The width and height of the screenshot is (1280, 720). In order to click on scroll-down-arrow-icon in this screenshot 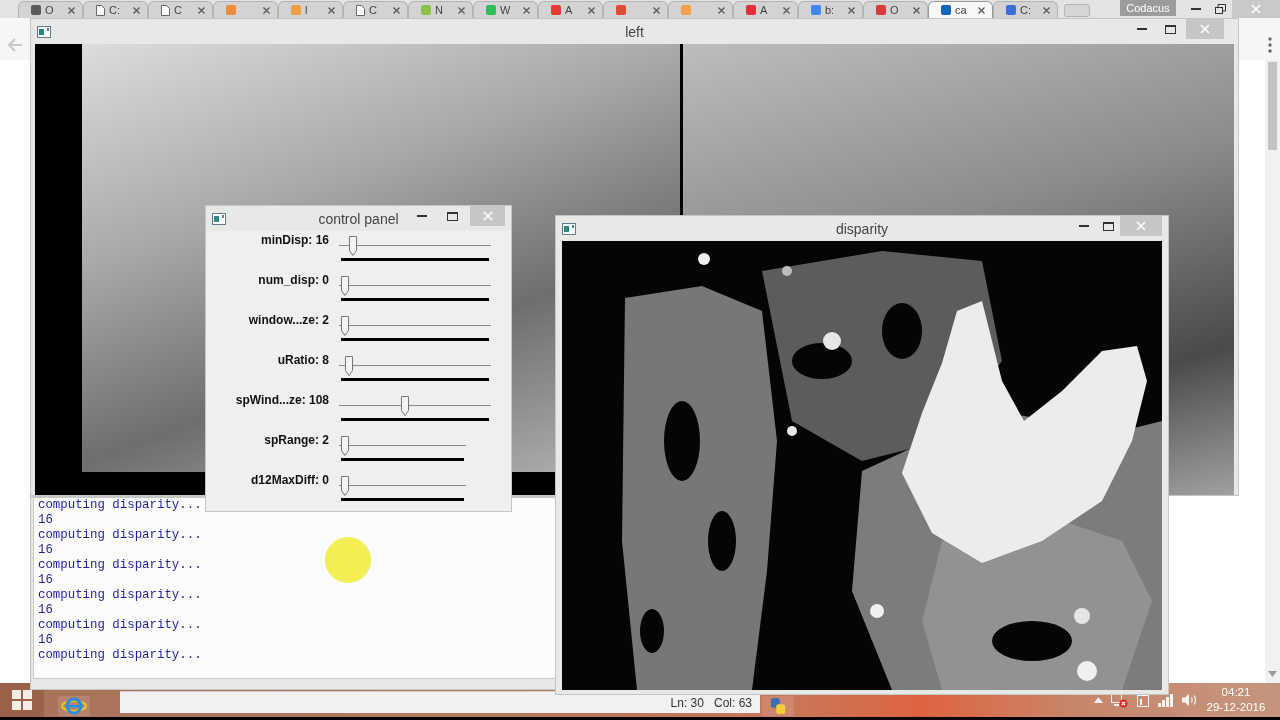, I will do `click(1272, 674)`.